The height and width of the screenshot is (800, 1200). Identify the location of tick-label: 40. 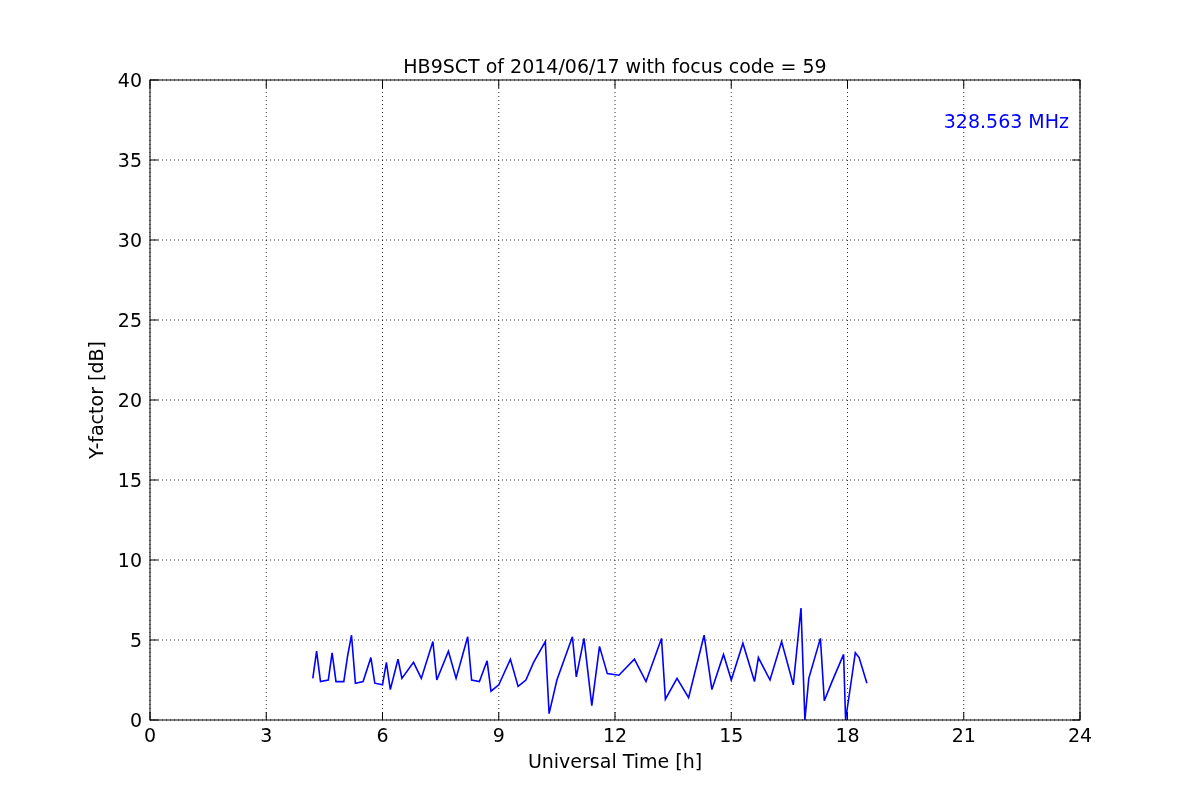
(129, 80).